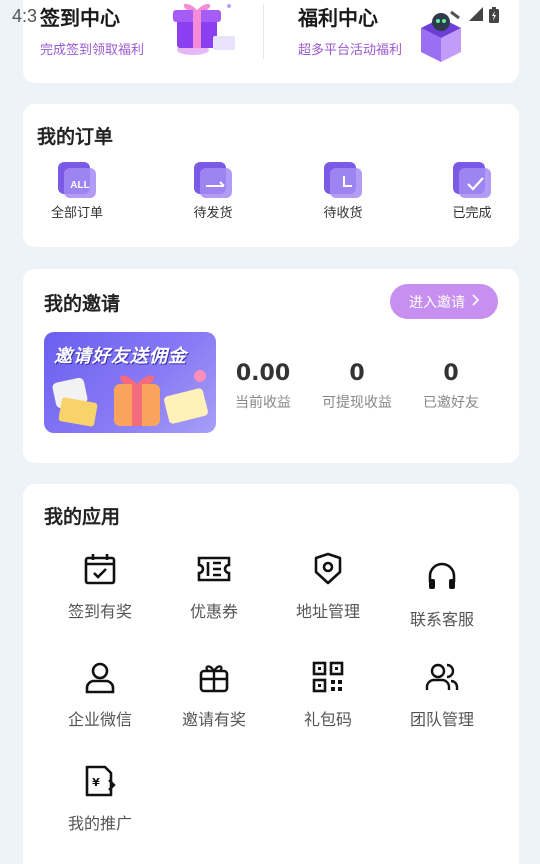 The height and width of the screenshot is (864, 540). Describe the element at coordinates (120, 356) in the screenshot. I see `banner-title: 邀请好友送佣金` at that location.